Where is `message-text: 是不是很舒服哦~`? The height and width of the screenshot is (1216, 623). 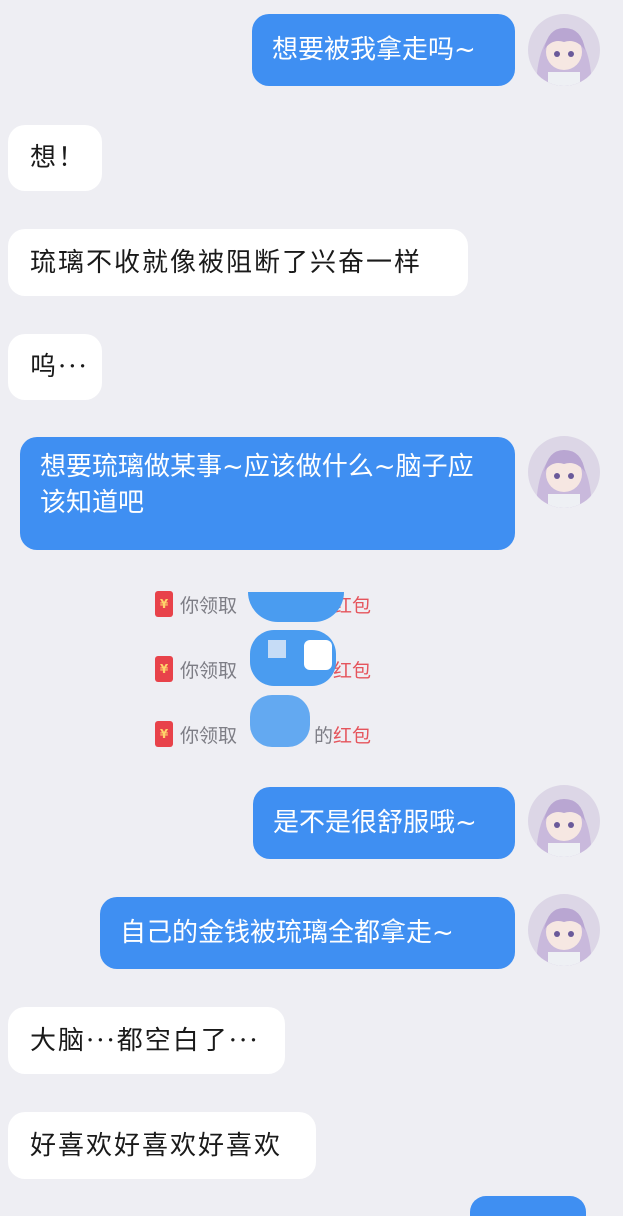
message-text: 是不是很舒服哦~ is located at coordinates (375, 823).